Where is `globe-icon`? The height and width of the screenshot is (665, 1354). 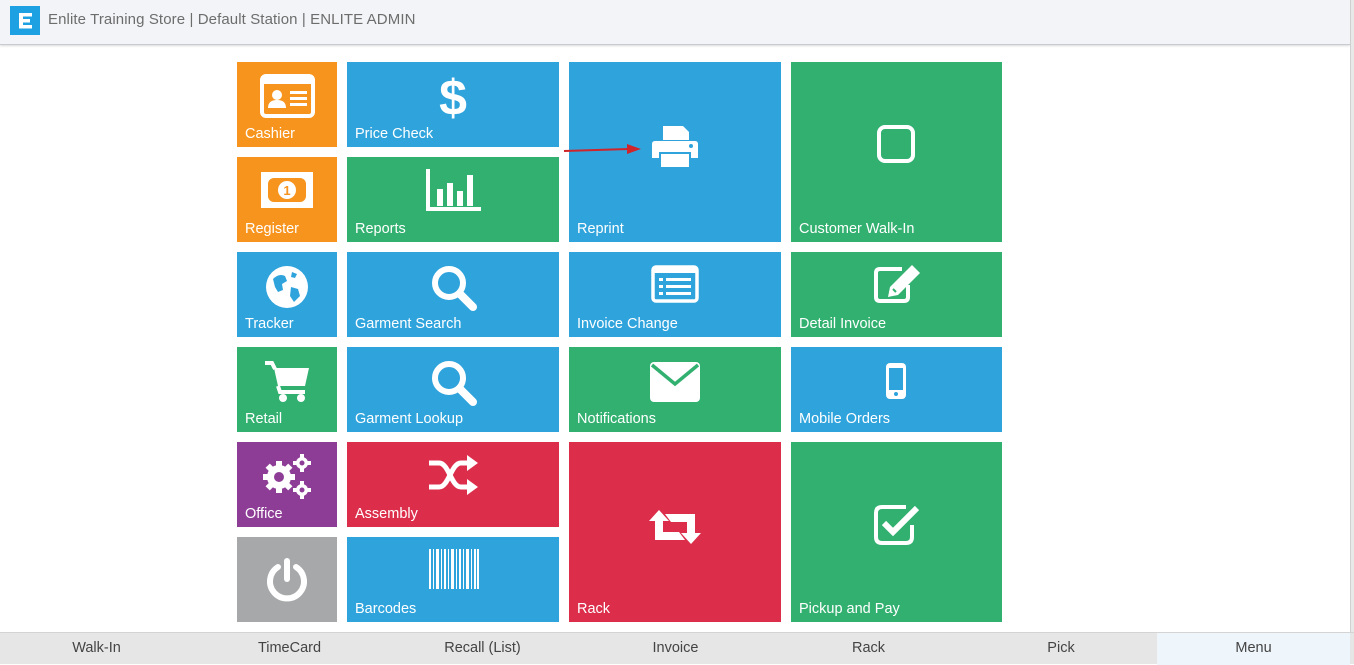
globe-icon is located at coordinates (287, 287).